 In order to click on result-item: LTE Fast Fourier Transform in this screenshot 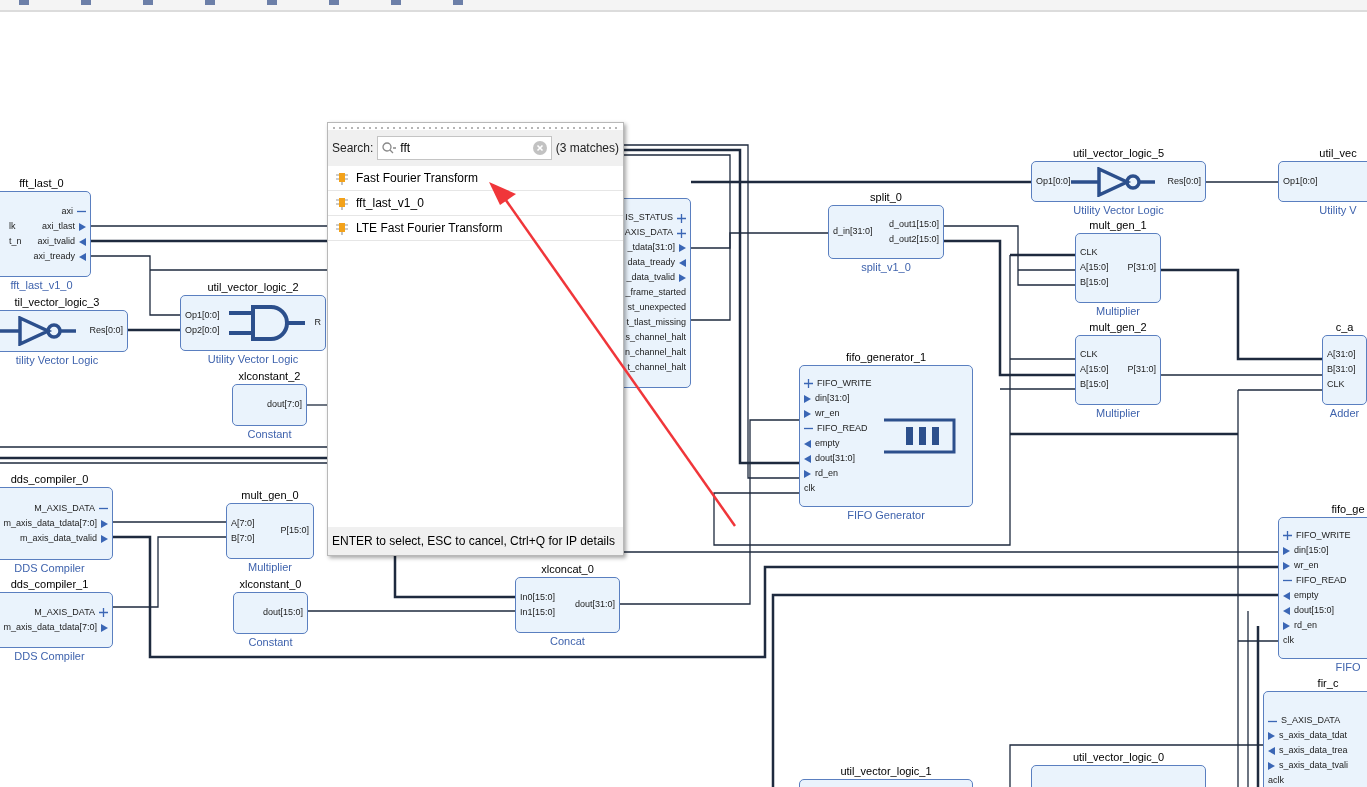, I will do `click(475, 228)`.